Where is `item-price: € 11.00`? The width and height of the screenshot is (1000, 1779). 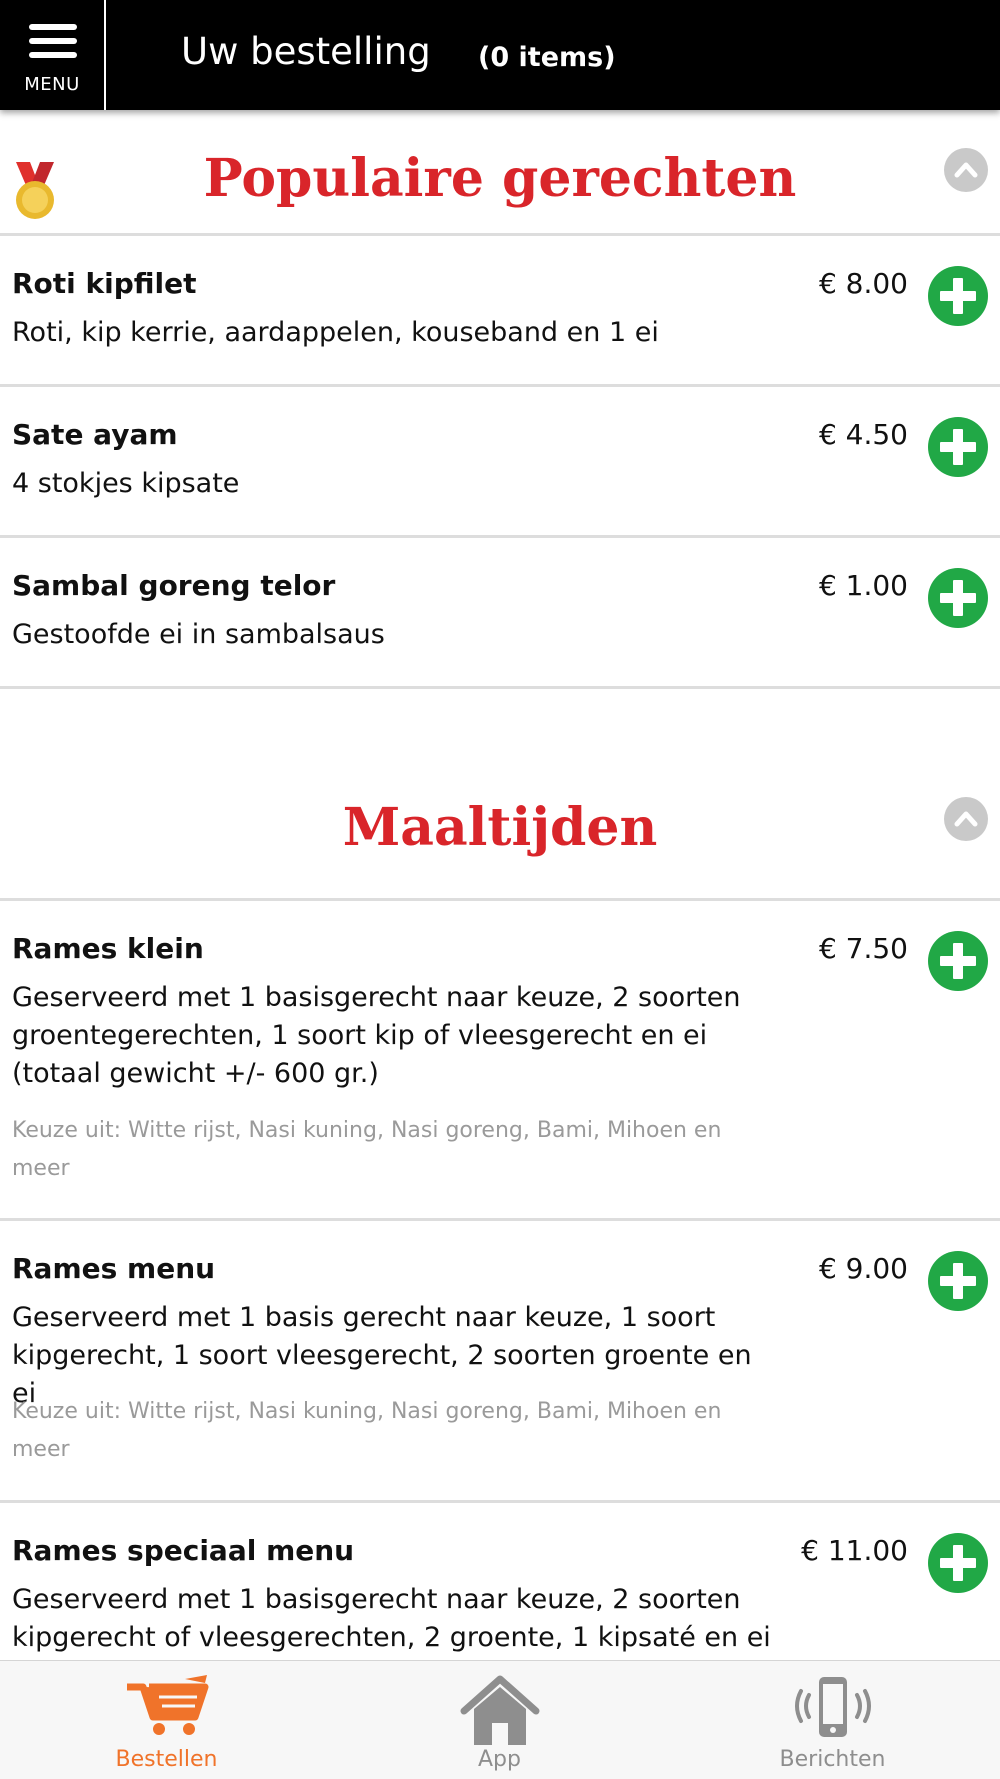 item-price: € 11.00 is located at coordinates (854, 1550).